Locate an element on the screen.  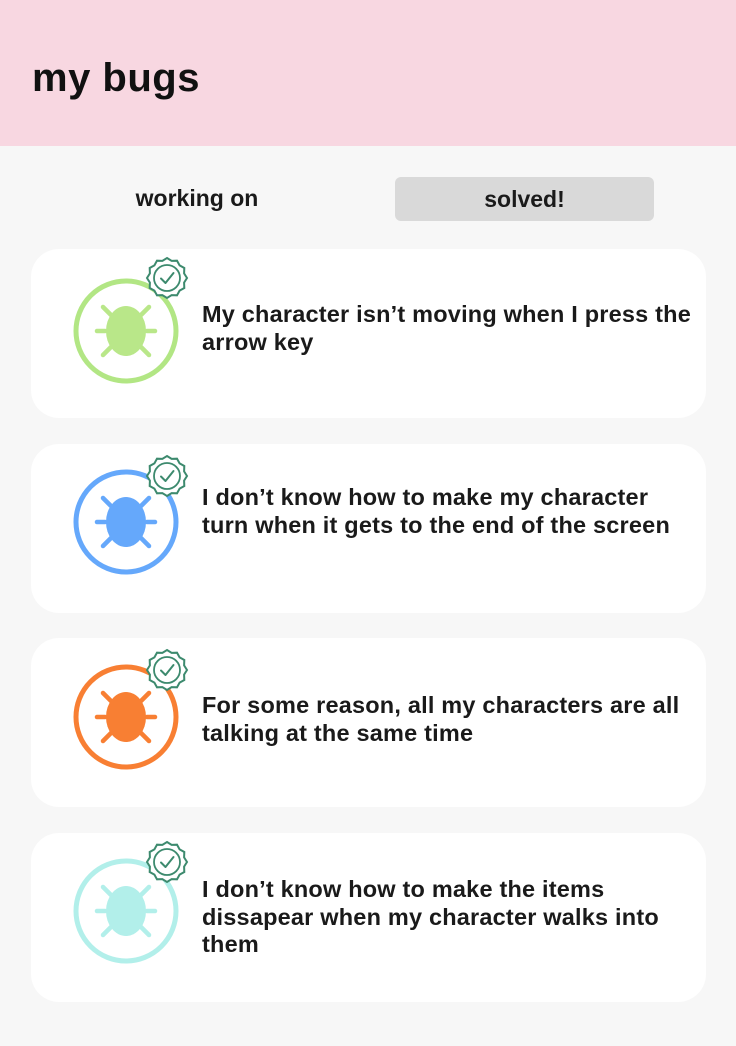
tab-working-on: working on is located at coordinates (197, 199).